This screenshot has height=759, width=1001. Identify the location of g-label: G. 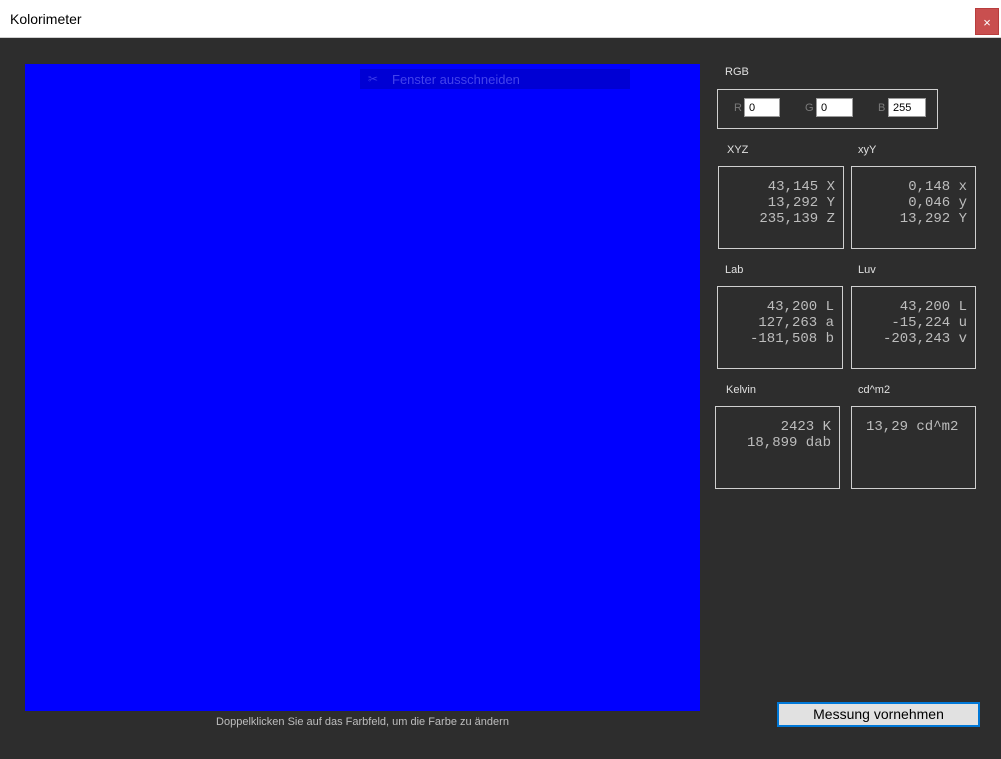
(809, 108).